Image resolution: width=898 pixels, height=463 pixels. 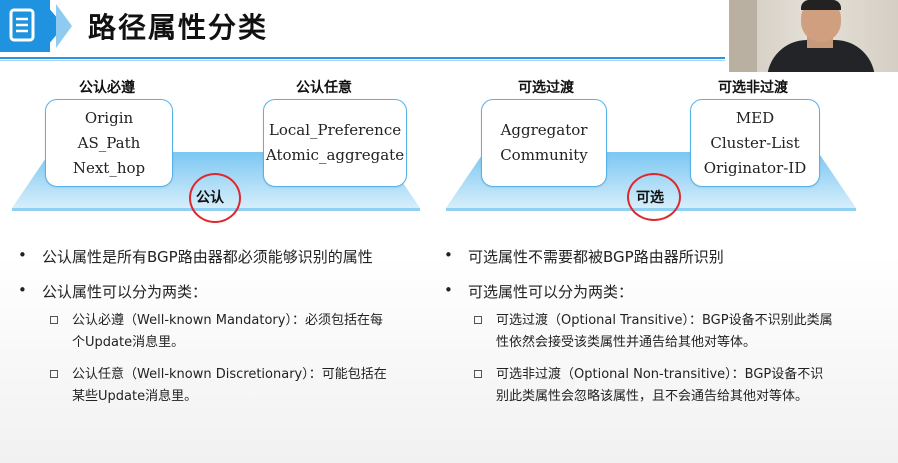 What do you see at coordinates (546, 88) in the screenshot?
I see `category-optional-transitive: 可选过渡` at bounding box center [546, 88].